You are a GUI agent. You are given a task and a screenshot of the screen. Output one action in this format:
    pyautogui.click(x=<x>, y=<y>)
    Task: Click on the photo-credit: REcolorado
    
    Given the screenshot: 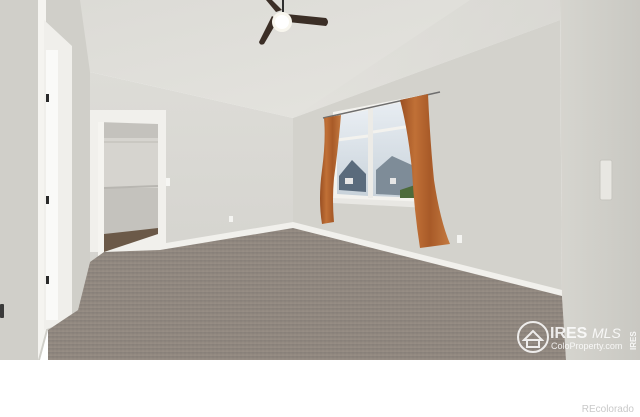 What is the action you would take?
    pyautogui.click(x=607, y=409)
    